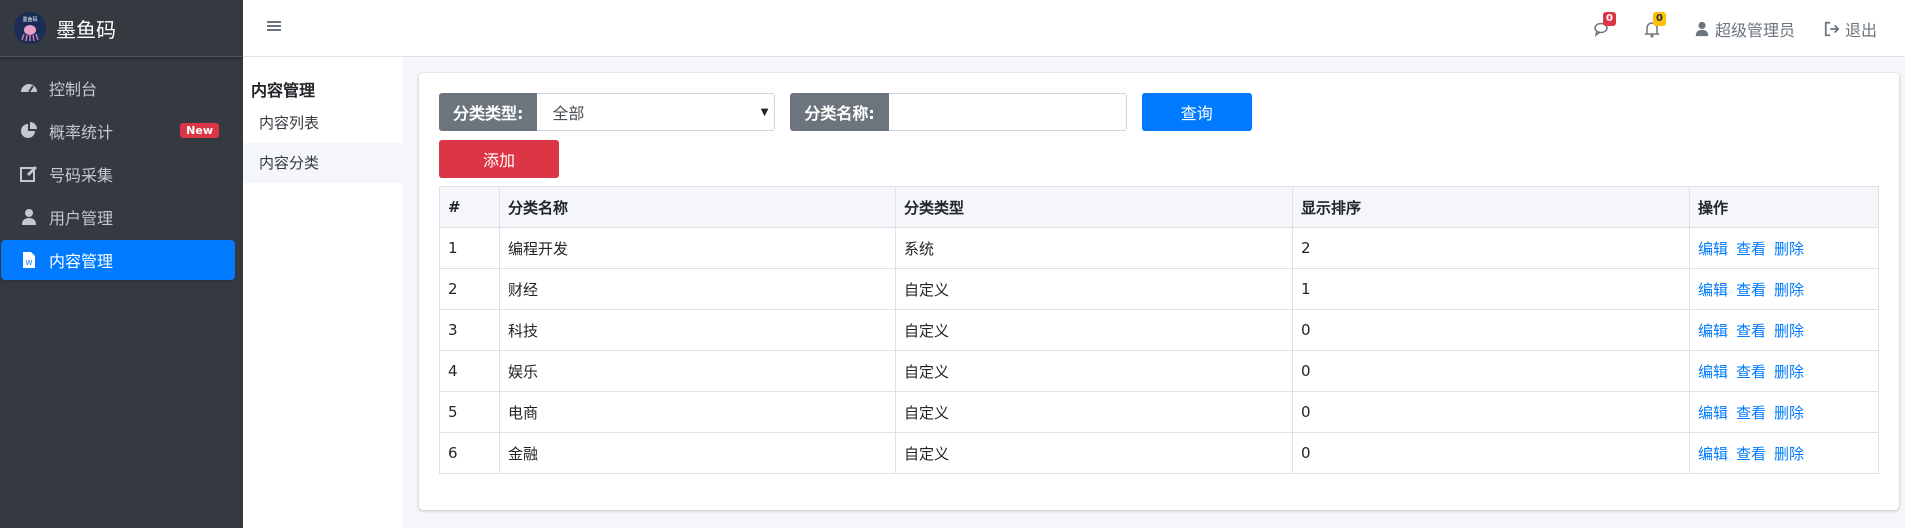  I want to click on messages-count-badge: 0, so click(1609, 18).